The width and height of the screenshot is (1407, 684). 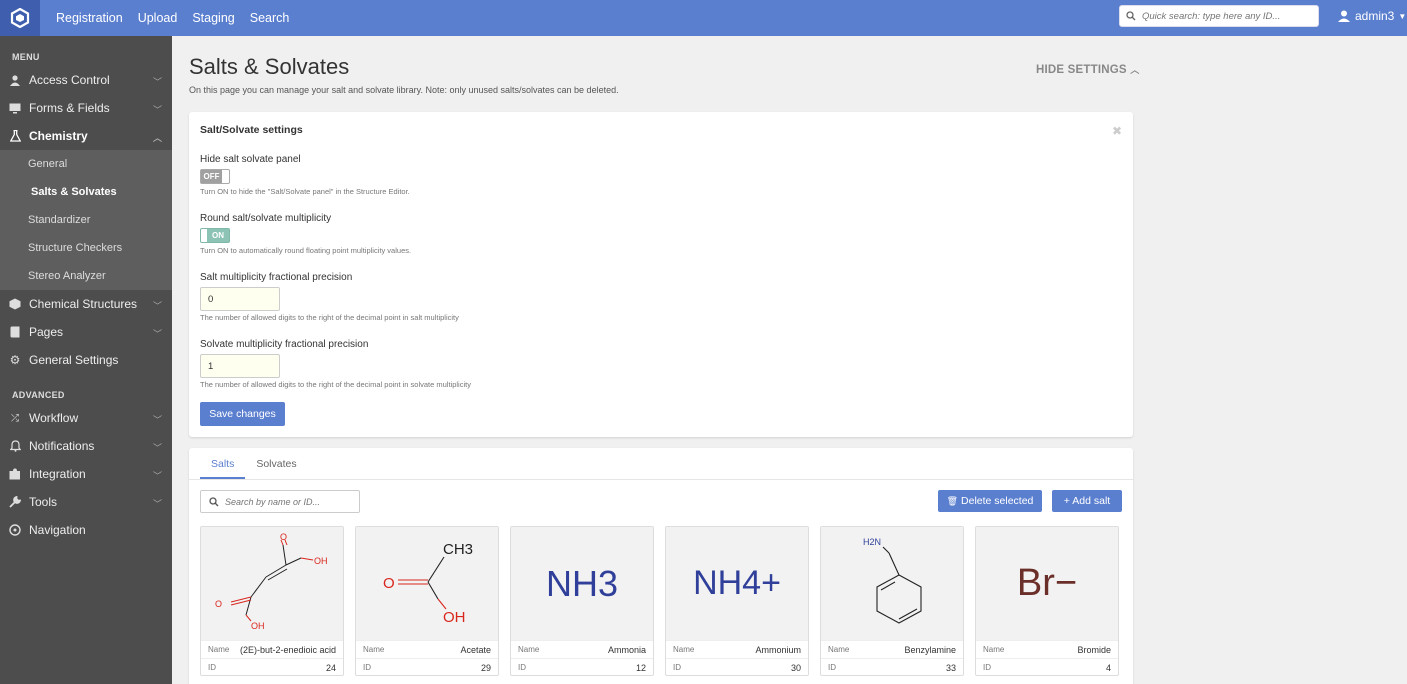 I want to click on sidebar-item-label: Pages, so click(x=46, y=332).